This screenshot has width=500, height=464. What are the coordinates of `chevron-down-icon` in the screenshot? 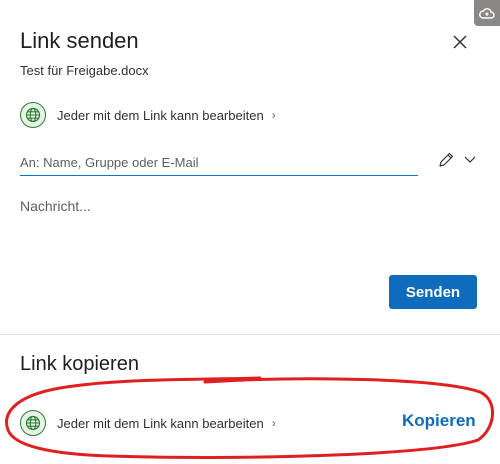 It's located at (470, 159).